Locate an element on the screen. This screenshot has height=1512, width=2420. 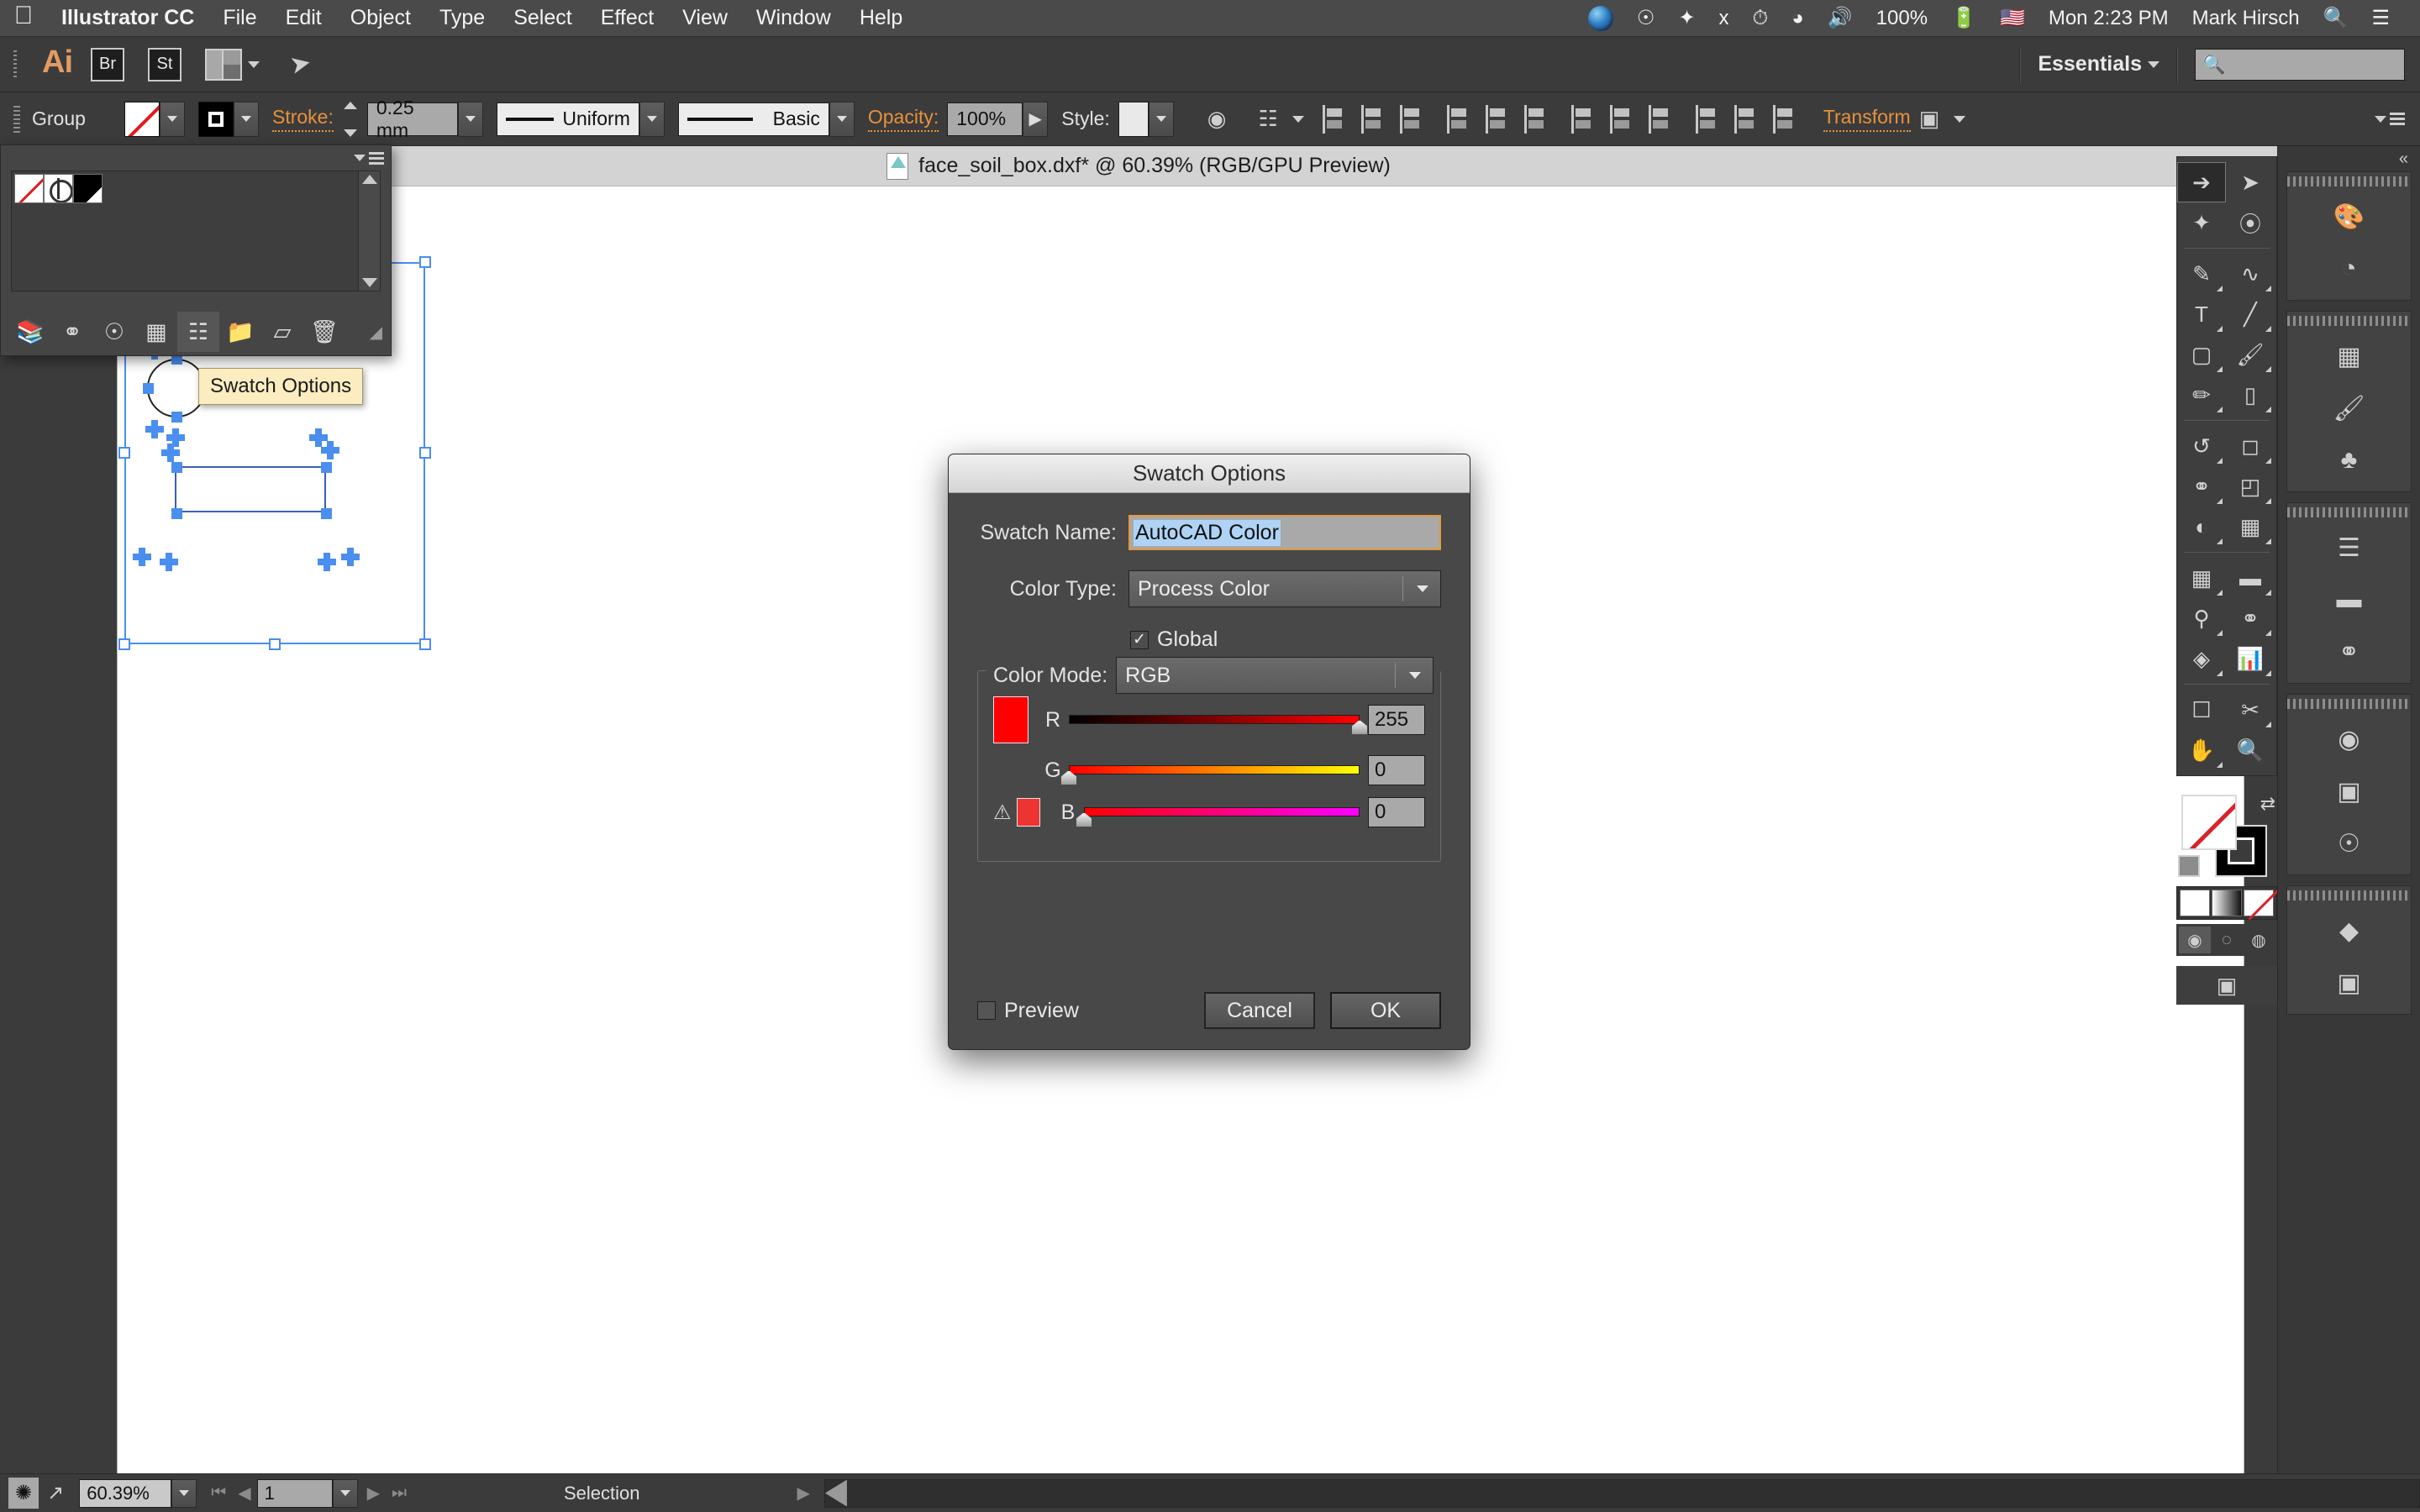
pen-tool: ✎ is located at coordinates (2202, 274).